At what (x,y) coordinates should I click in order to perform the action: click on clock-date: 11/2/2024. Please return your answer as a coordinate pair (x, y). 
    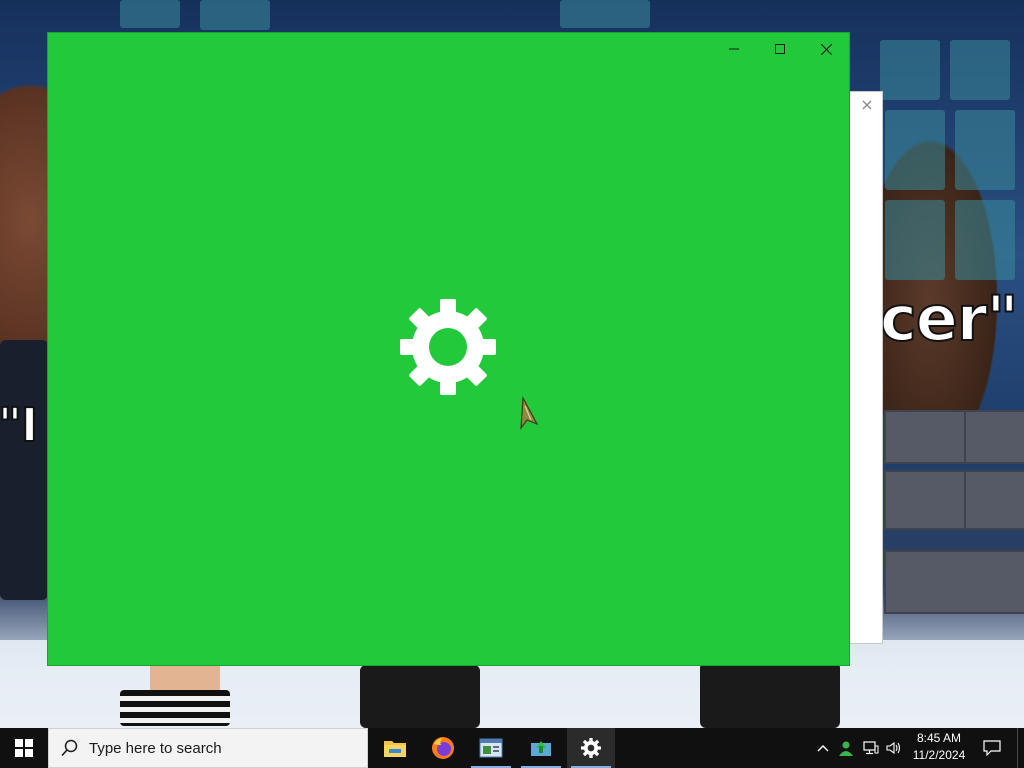
    Looking at the image, I should click on (939, 755).